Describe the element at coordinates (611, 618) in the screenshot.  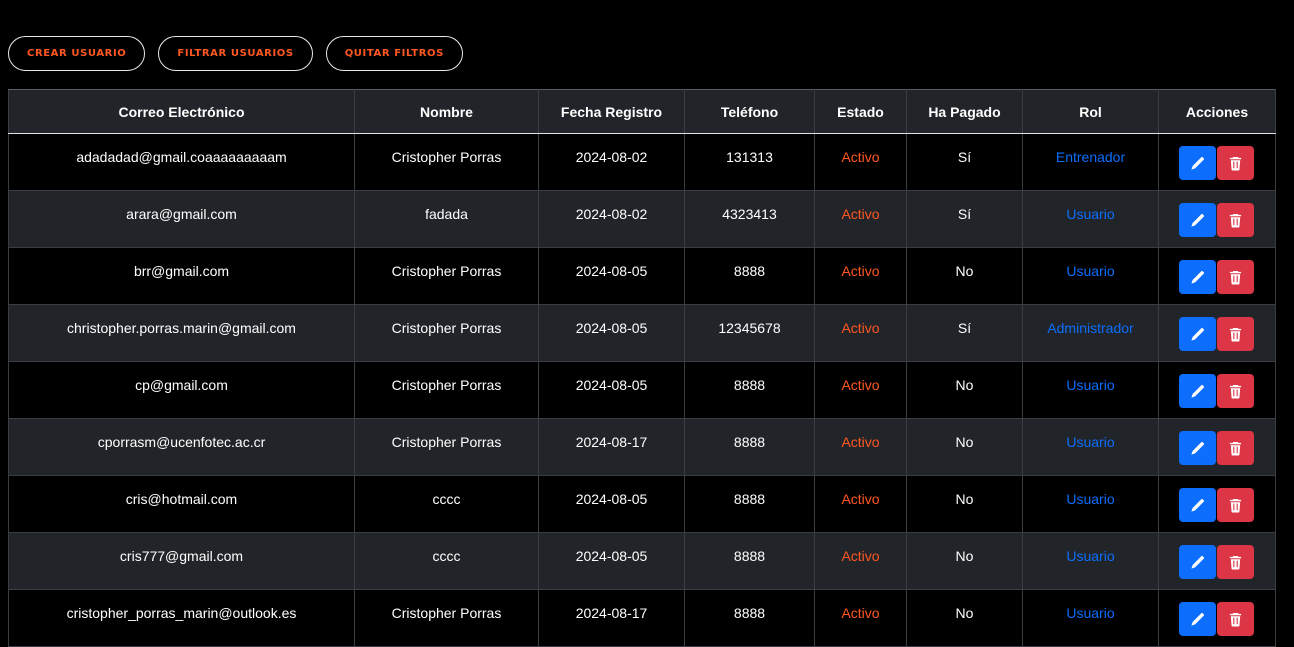
I see `cell-fecha: 2024-08-17` at that location.